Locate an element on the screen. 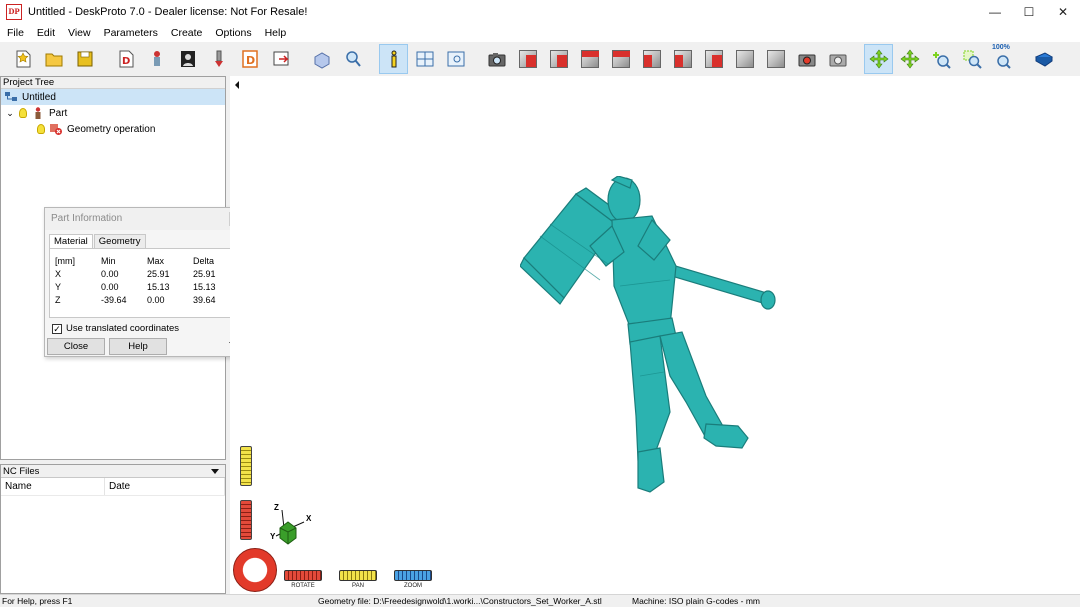  floppy-icon is located at coordinates (84, 59).